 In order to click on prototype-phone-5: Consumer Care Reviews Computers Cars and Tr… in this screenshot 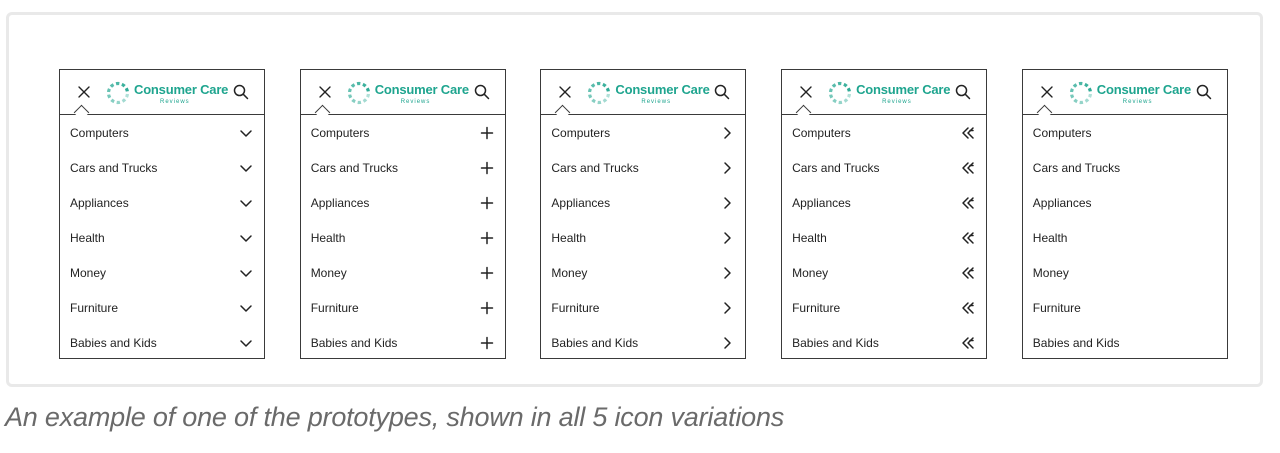, I will do `click(1124, 214)`.